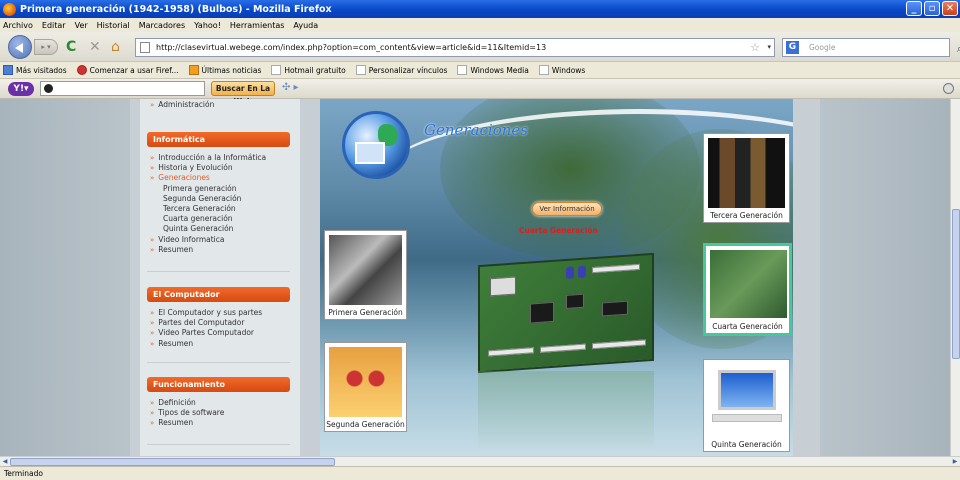 This screenshot has height=480, width=960. I want to click on card-primera-generacion: Primera Generación, so click(365, 275).